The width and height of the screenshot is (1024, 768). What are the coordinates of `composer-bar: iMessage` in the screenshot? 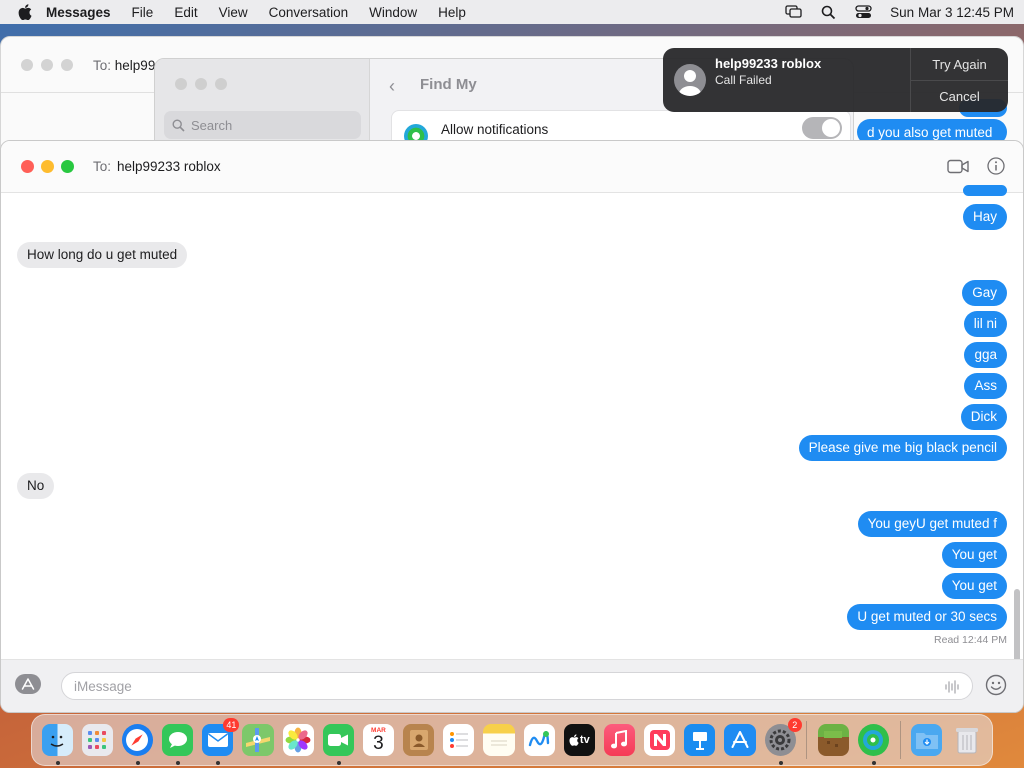 It's located at (512, 685).